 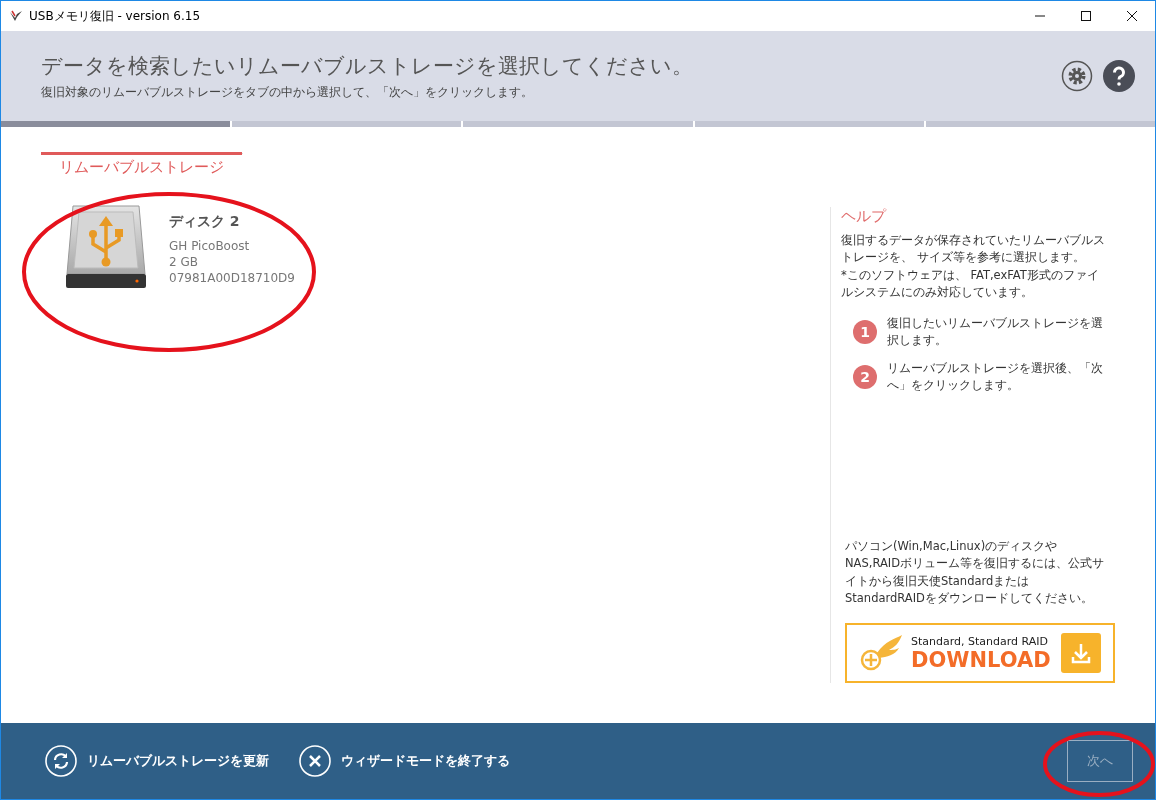 I want to click on step-number: 2, so click(x=865, y=376).